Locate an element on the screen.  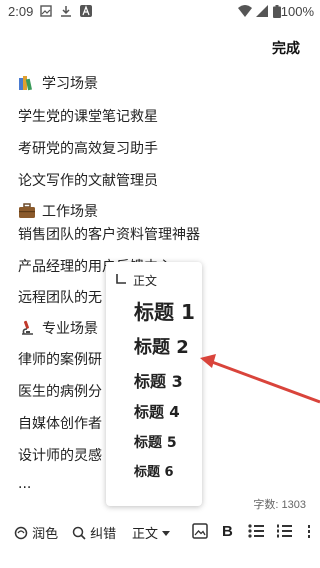
svg-text: B is located at coordinates (227, 531).